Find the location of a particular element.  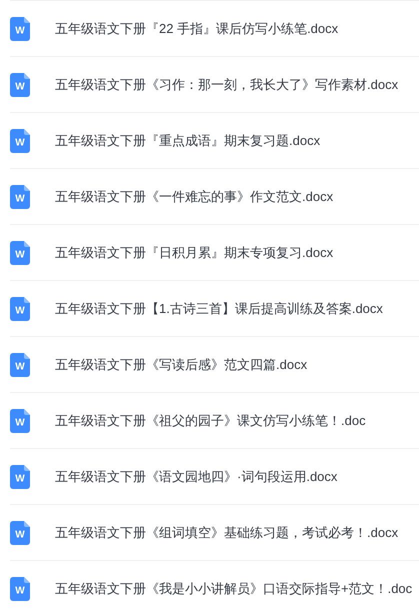

file-name: 五年级语文下册《写读后感》范文四篇.docx is located at coordinates (181, 364).